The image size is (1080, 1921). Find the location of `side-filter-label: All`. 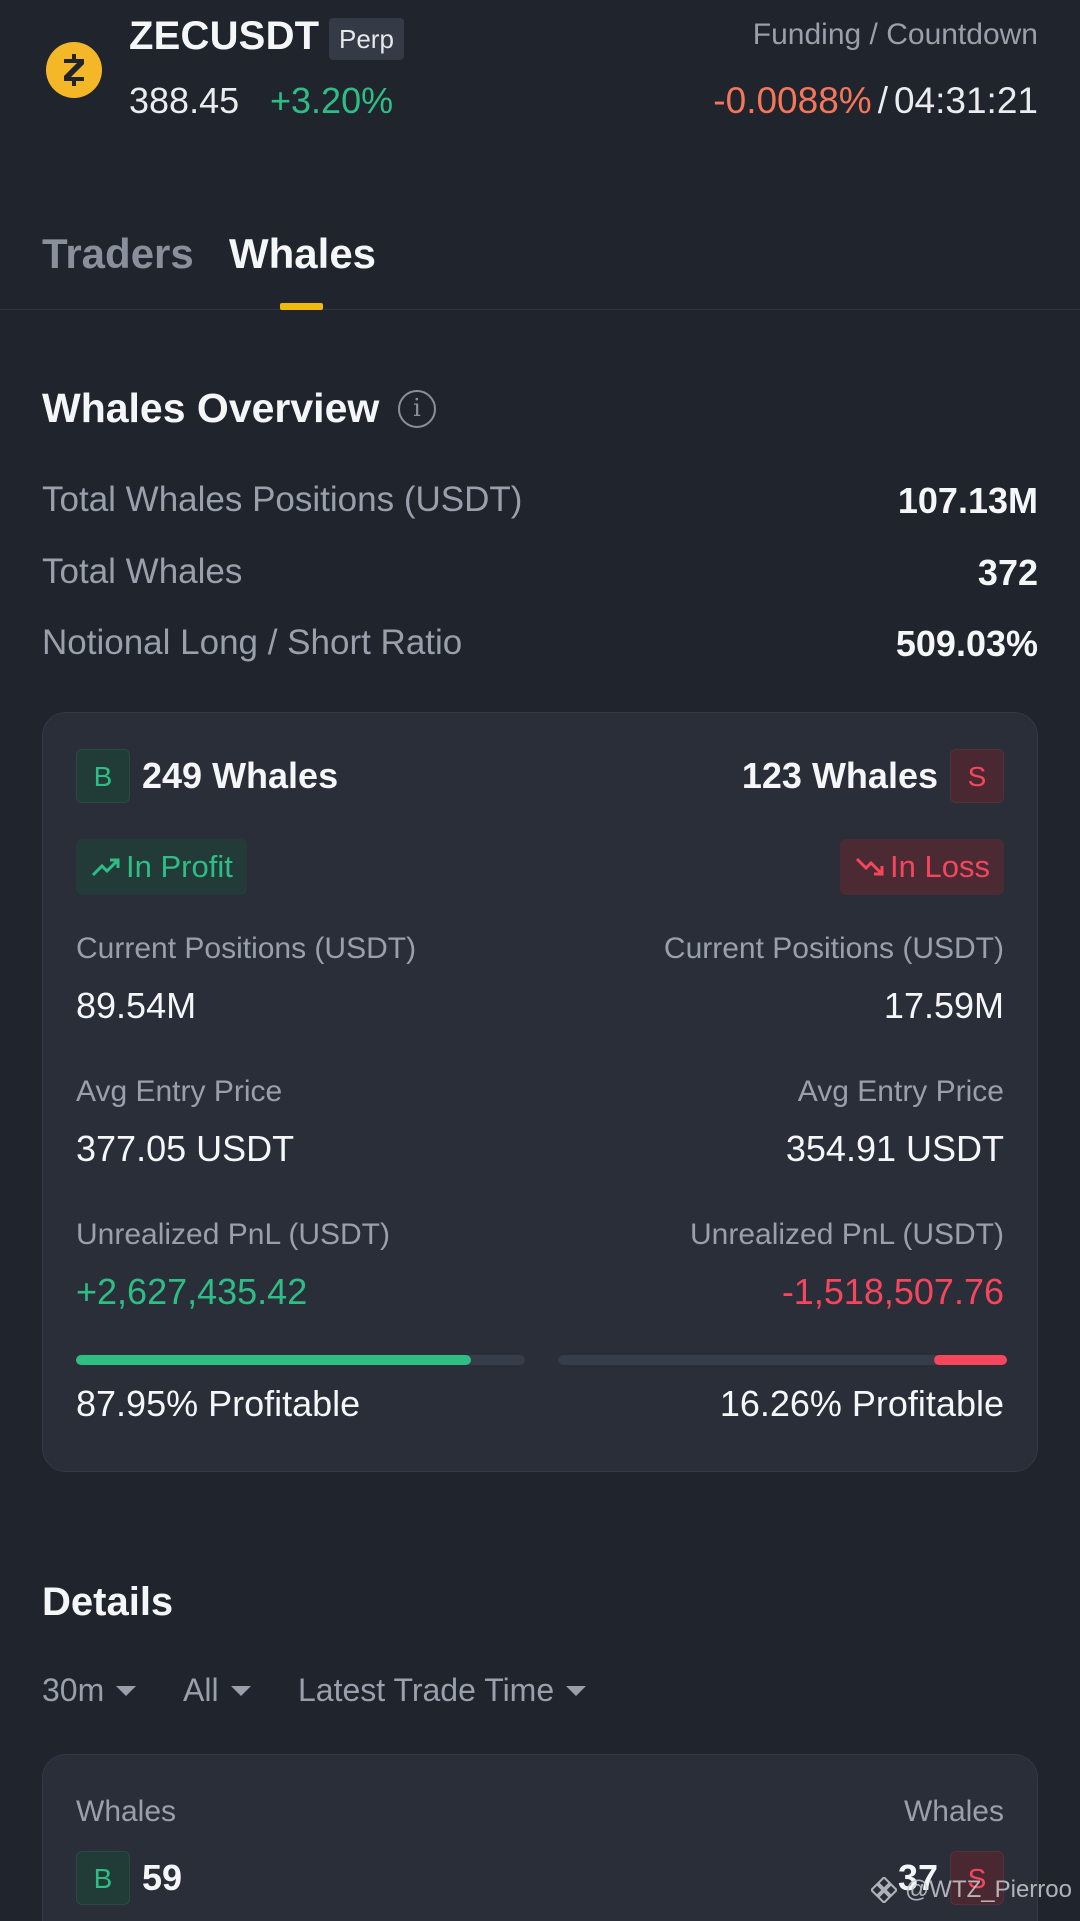

side-filter-label: All is located at coordinates (201, 1690).